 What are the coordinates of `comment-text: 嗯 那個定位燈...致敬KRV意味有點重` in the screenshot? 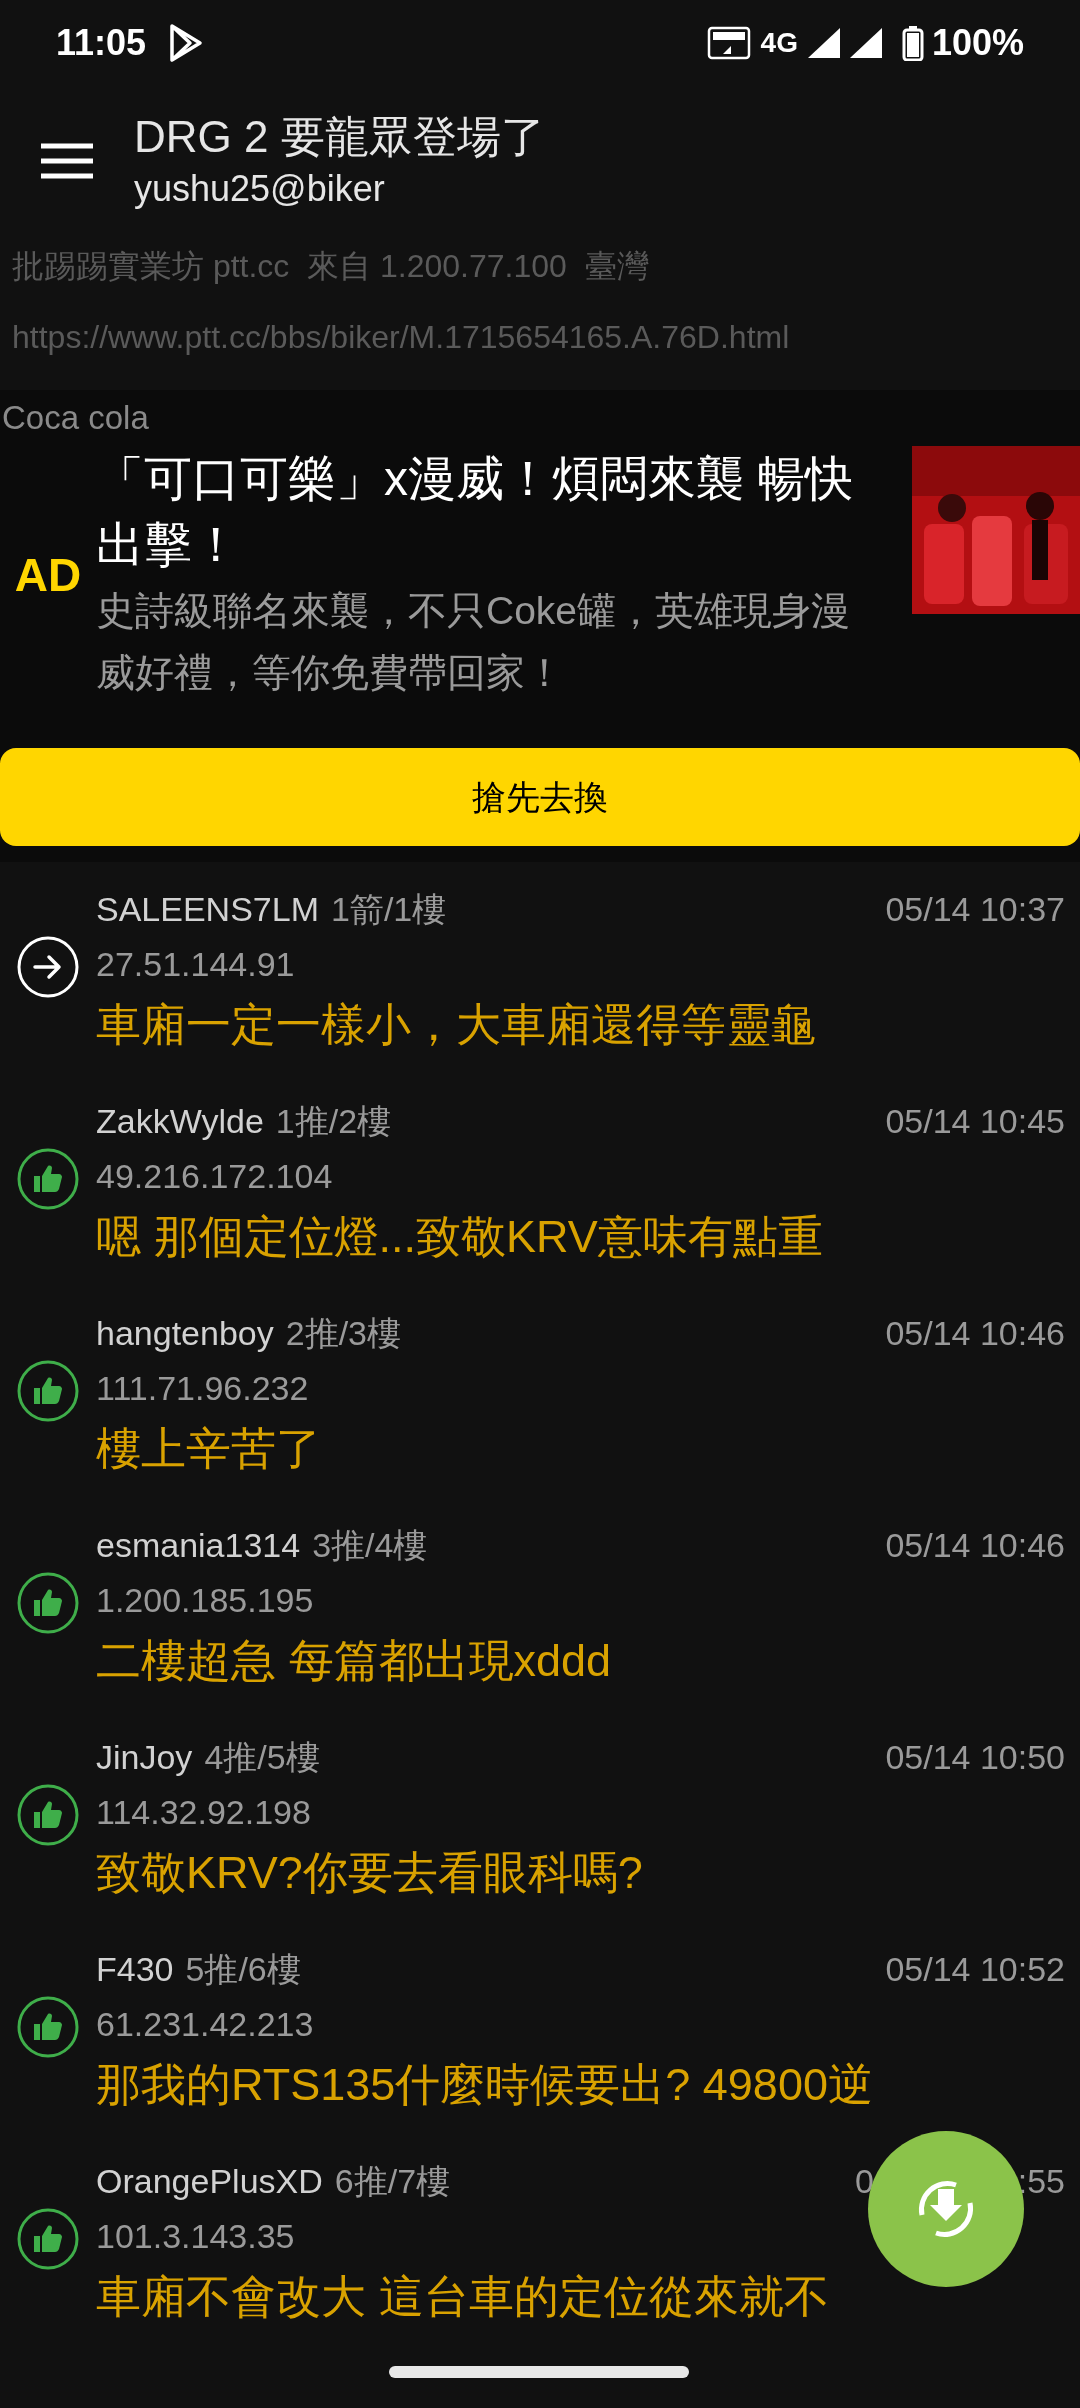 It's located at (459, 1237).